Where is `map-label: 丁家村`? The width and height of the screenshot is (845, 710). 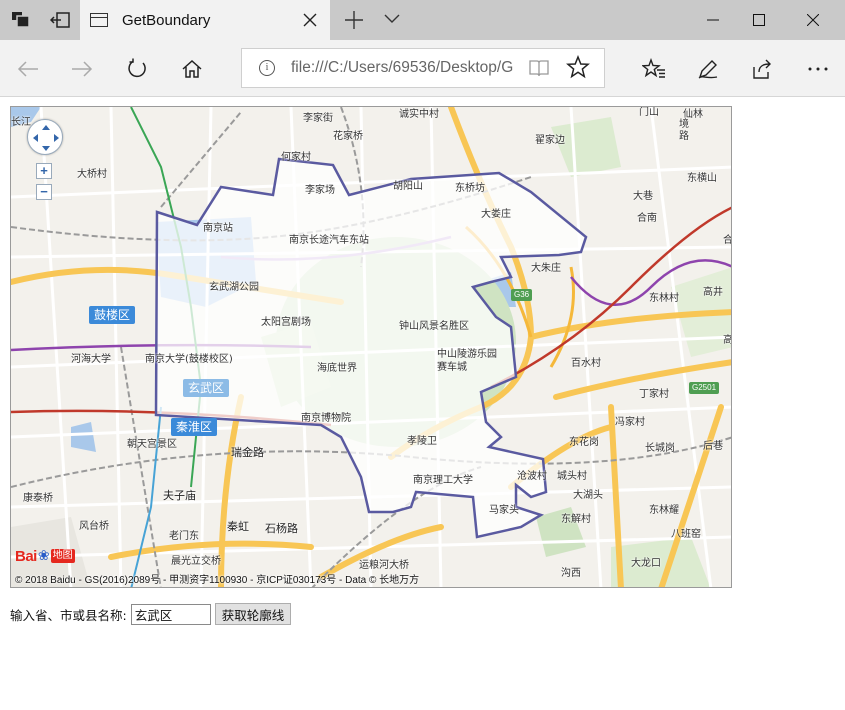 map-label: 丁家村 is located at coordinates (654, 394).